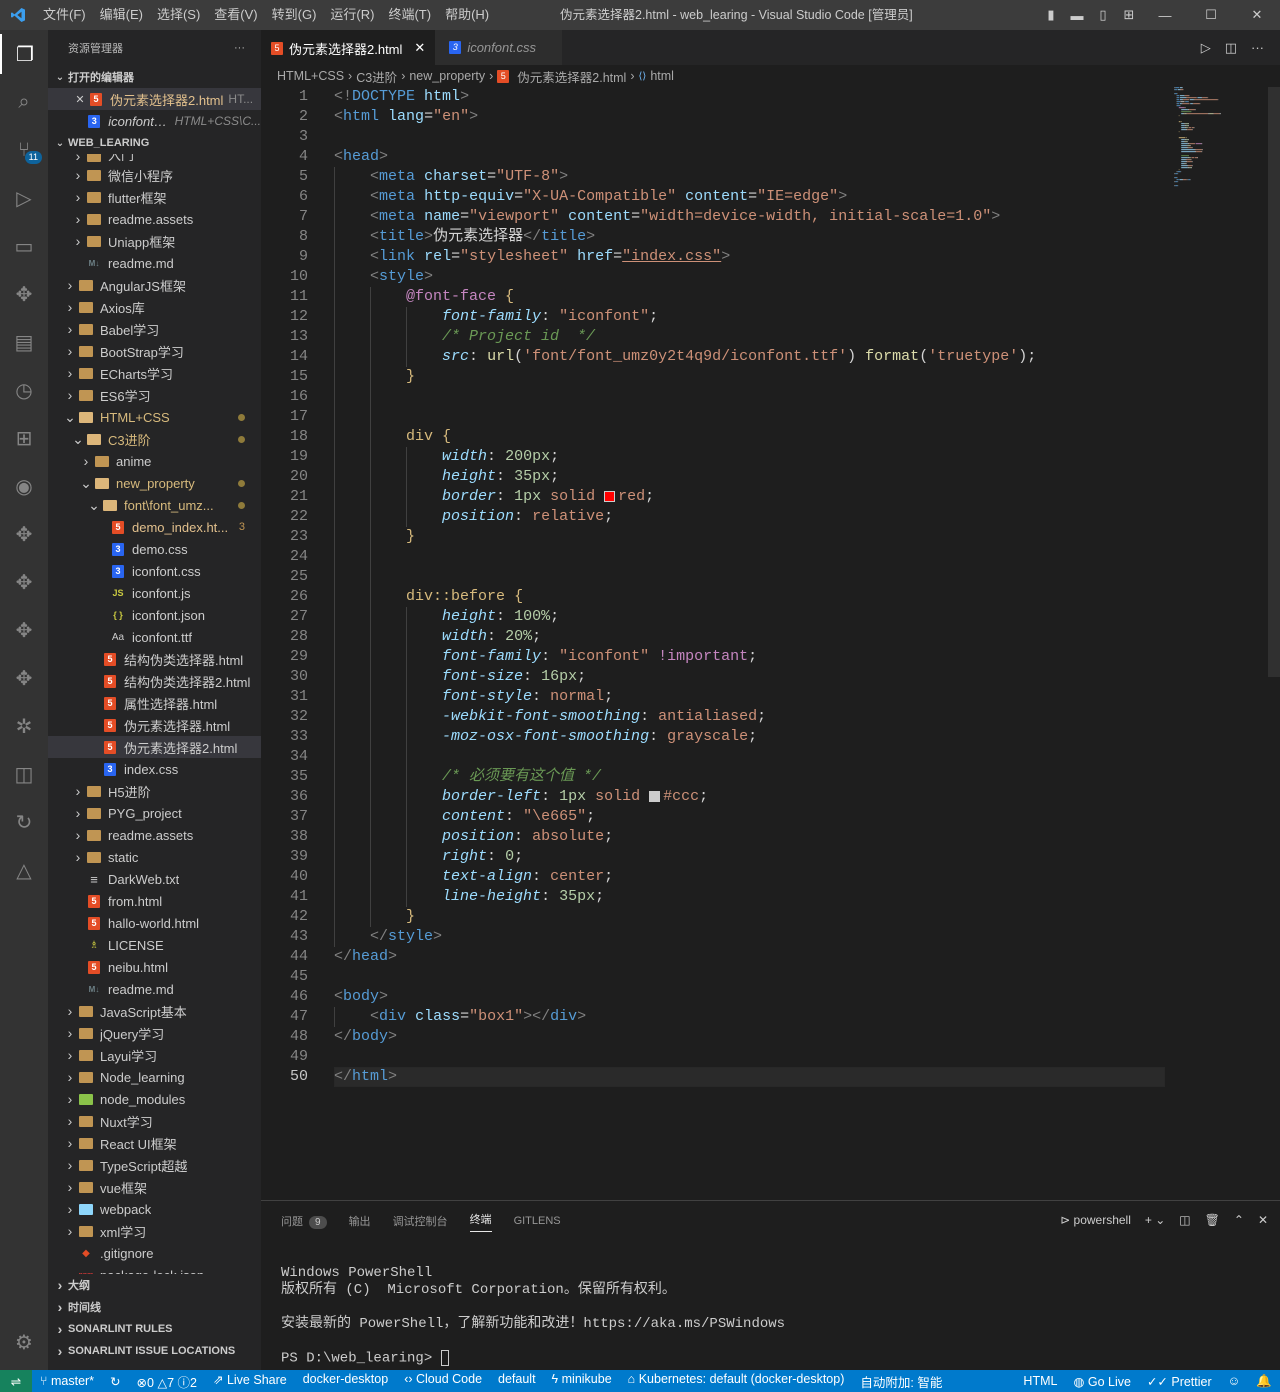  Describe the element at coordinates (24, 726) in the screenshot. I see `kubernetes-icon: ✲` at that location.